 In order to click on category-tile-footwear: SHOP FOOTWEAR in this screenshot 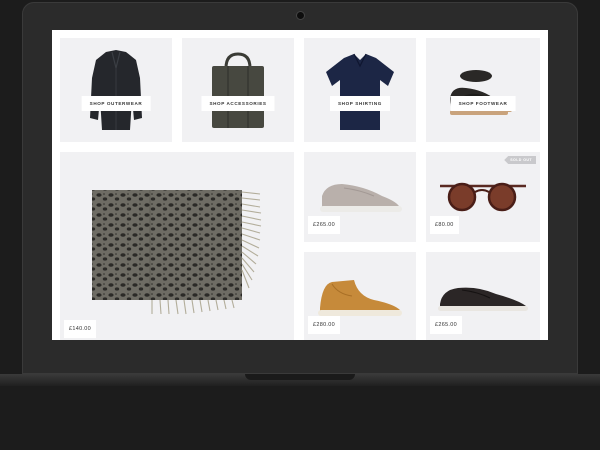, I will do `click(483, 90)`.